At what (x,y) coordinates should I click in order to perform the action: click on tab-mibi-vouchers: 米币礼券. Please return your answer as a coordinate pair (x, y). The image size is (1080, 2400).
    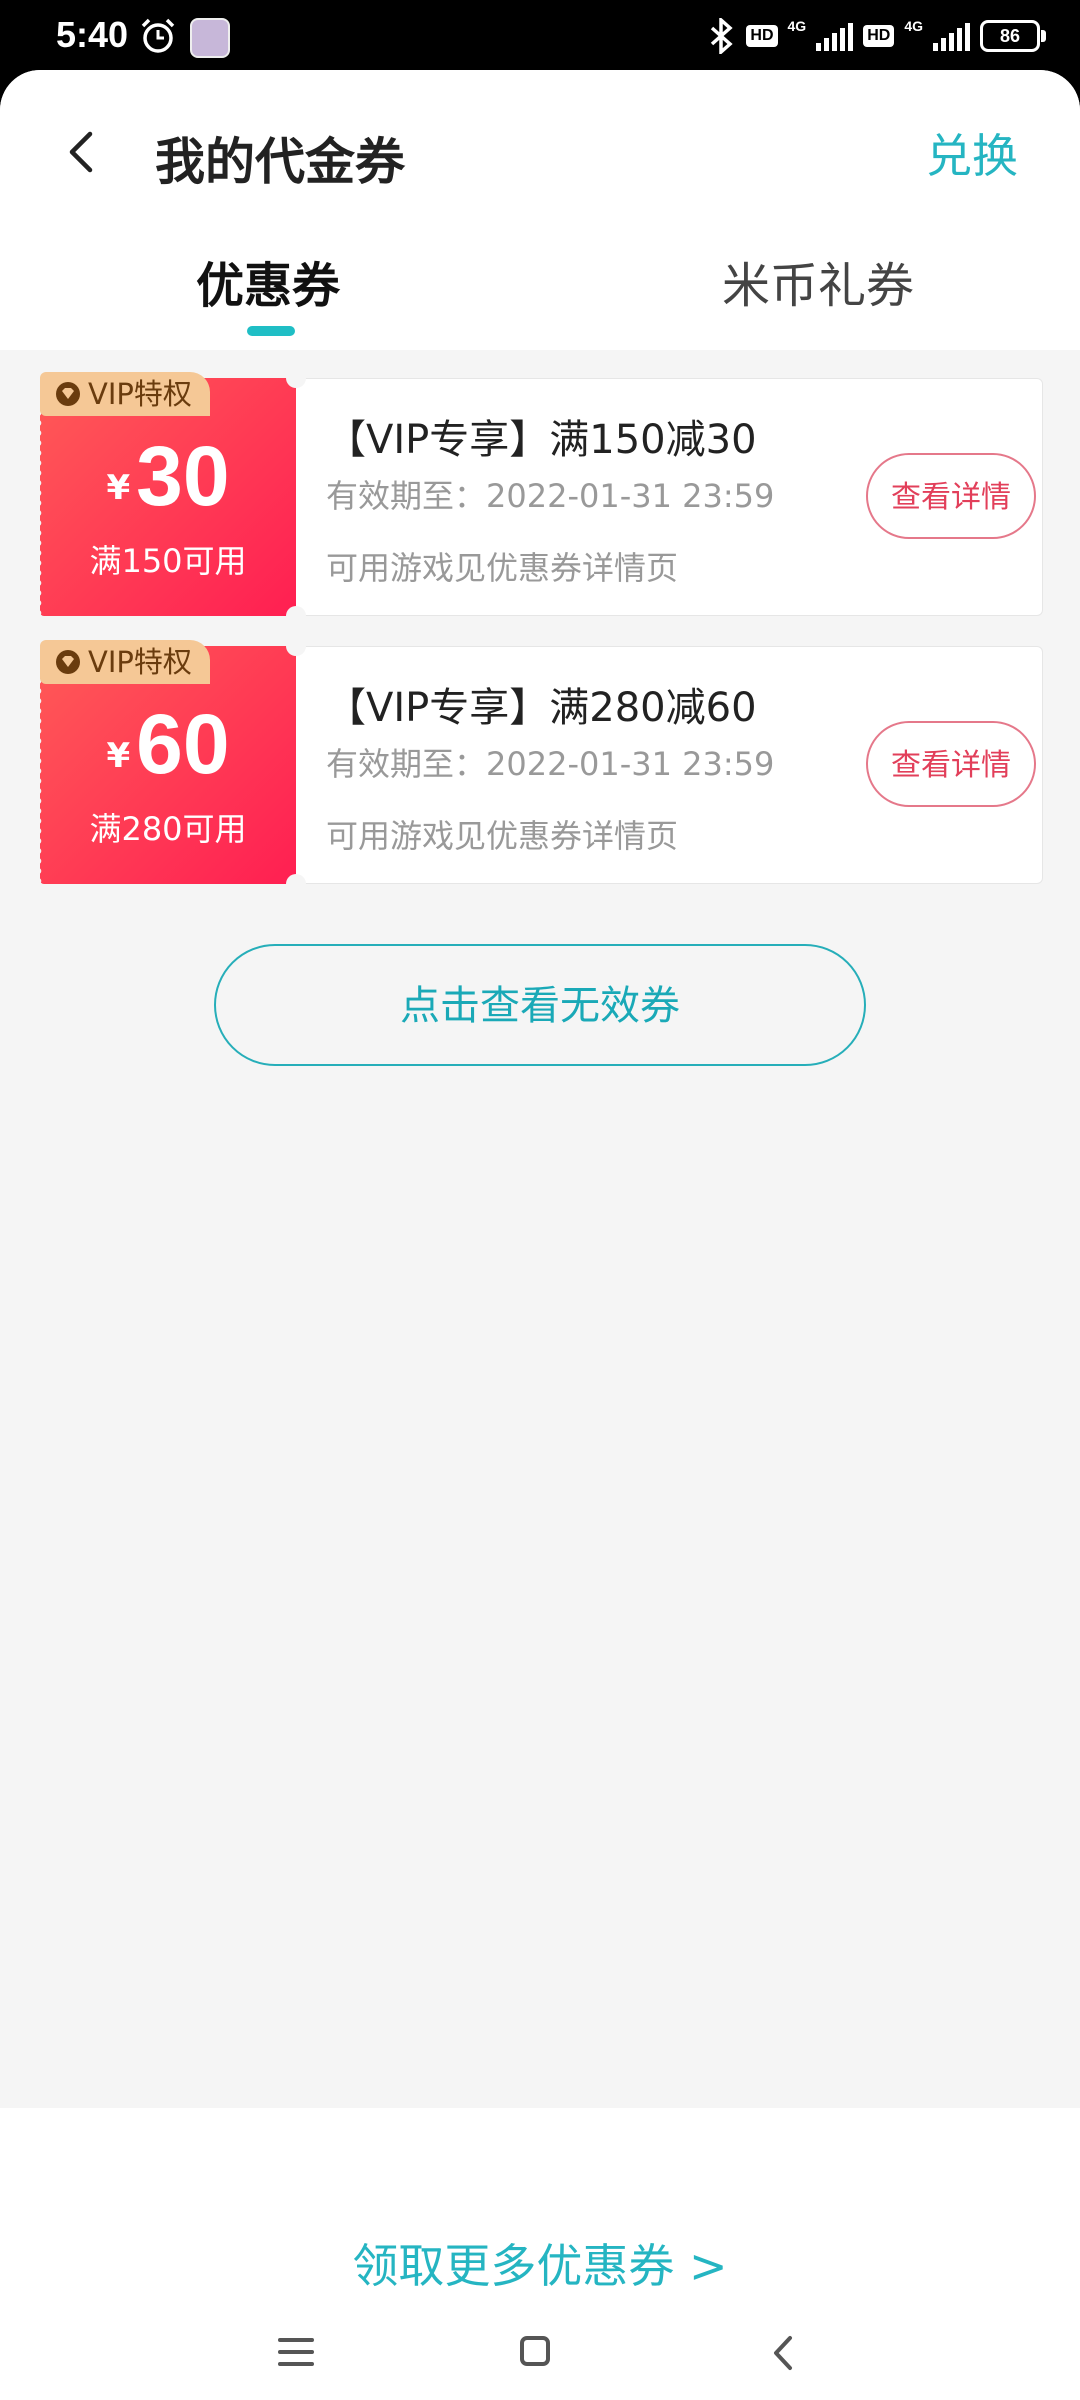
    Looking at the image, I should click on (818, 281).